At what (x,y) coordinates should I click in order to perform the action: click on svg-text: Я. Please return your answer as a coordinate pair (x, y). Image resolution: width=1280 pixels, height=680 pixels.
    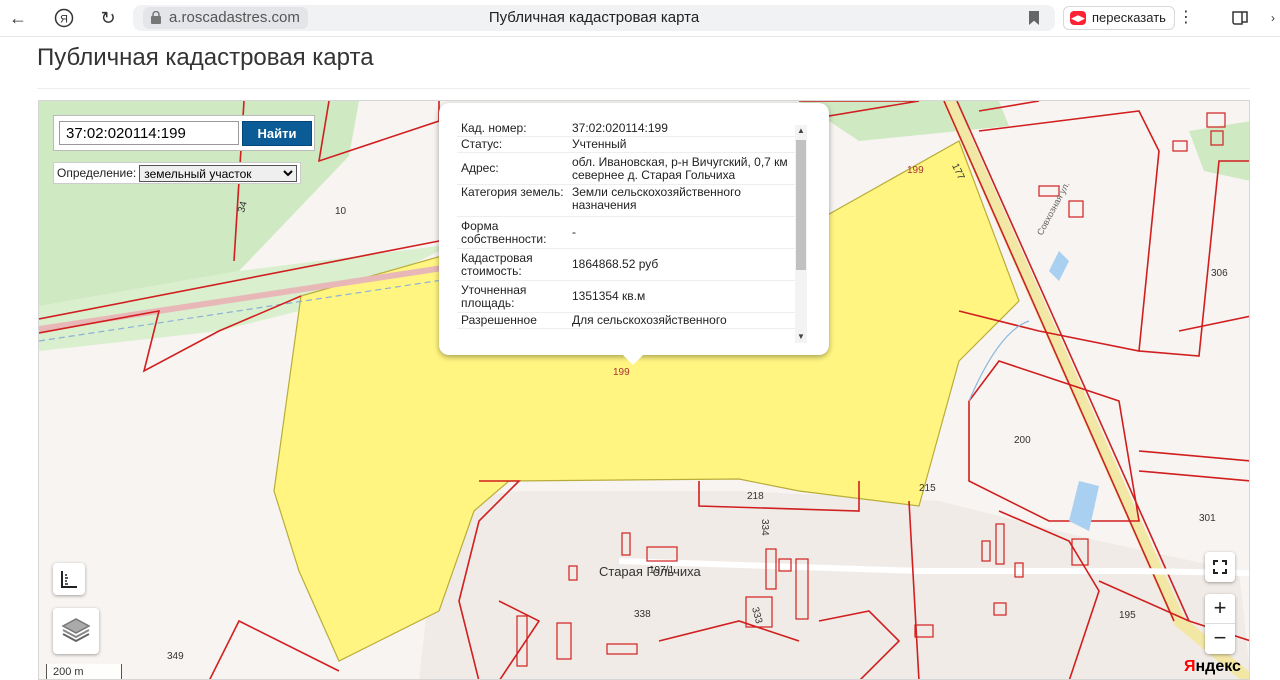
    Looking at the image, I should click on (64, 20).